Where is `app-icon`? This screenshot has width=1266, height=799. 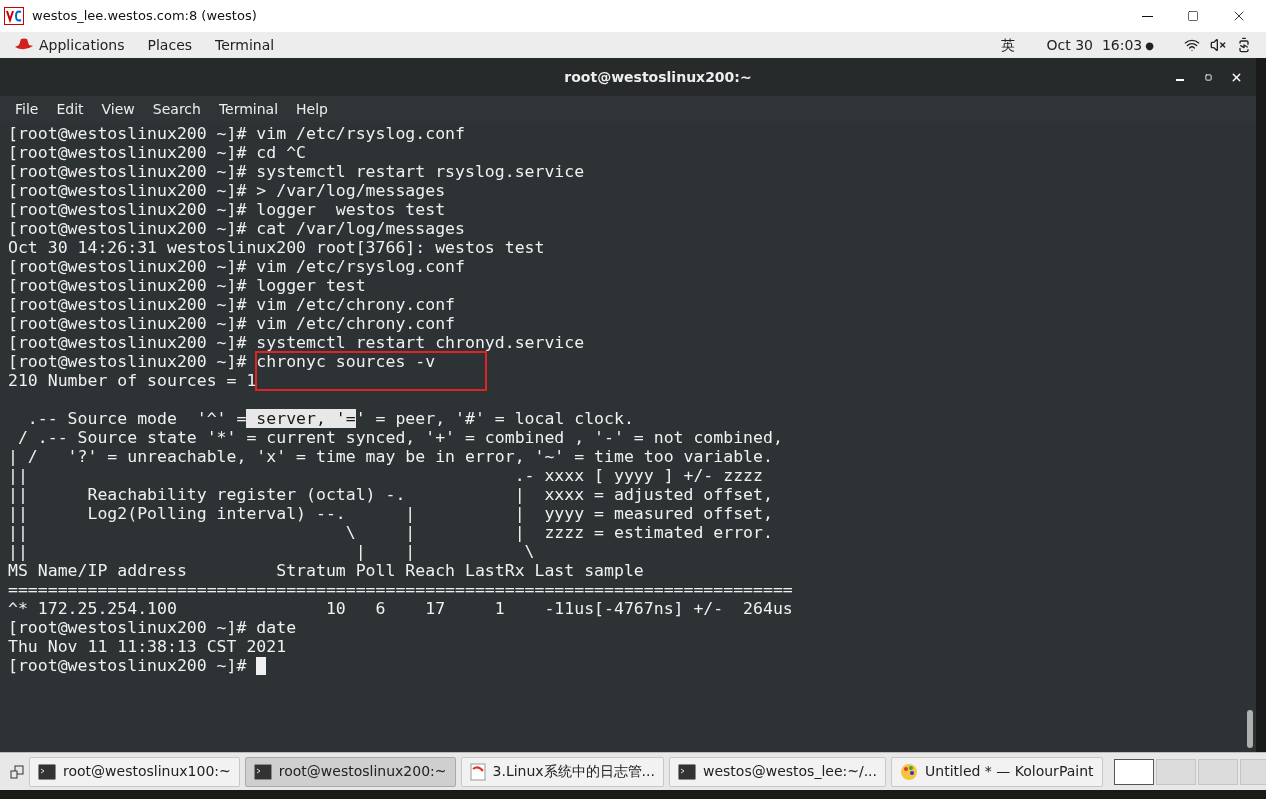
app-icon is located at coordinates (14, 16).